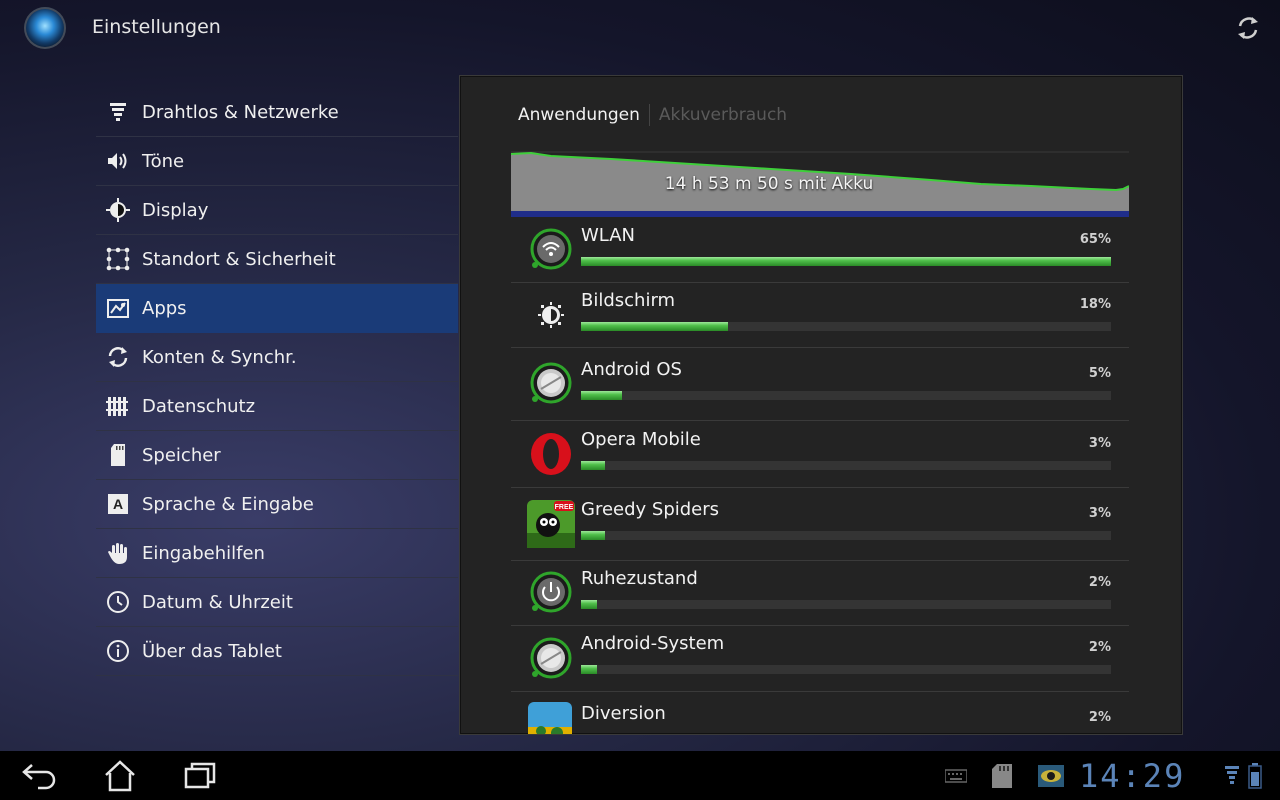 This screenshot has width=1280, height=800. Describe the element at coordinates (551, 383) in the screenshot. I see `android-os-icon` at that location.